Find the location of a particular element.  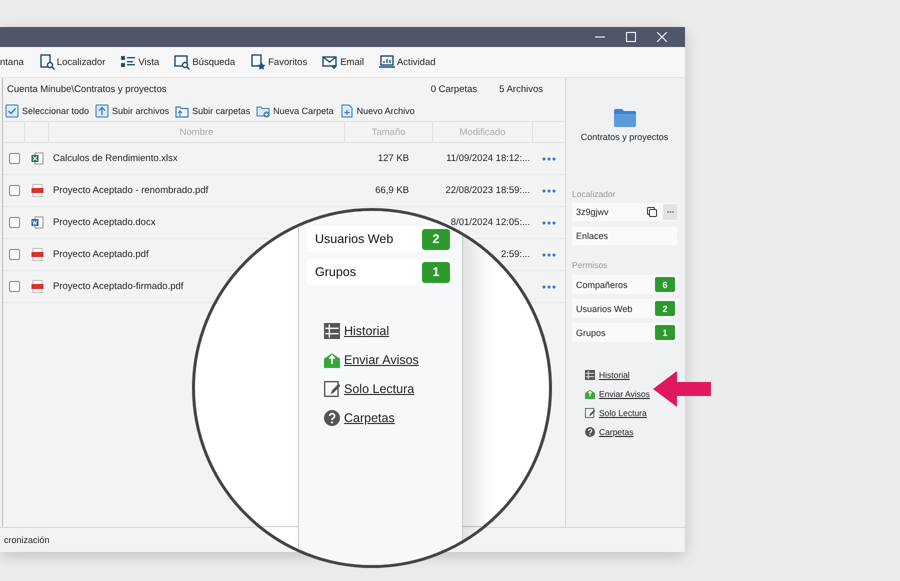

toolbar-button: Actividad is located at coordinates (407, 62).